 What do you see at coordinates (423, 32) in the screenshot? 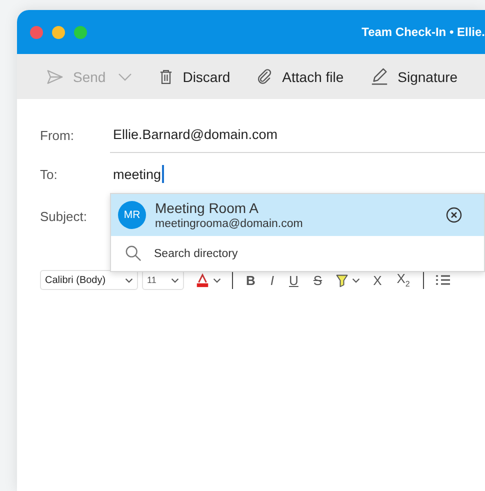
I see `window-title: Team Check-In • Ellie.` at bounding box center [423, 32].